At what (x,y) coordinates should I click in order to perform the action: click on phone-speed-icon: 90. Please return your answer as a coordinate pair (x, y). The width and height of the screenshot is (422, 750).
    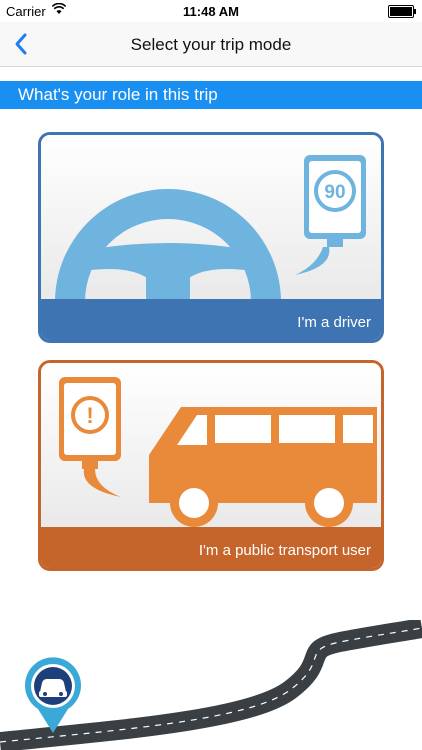
    Looking at the image, I should click on (330, 215).